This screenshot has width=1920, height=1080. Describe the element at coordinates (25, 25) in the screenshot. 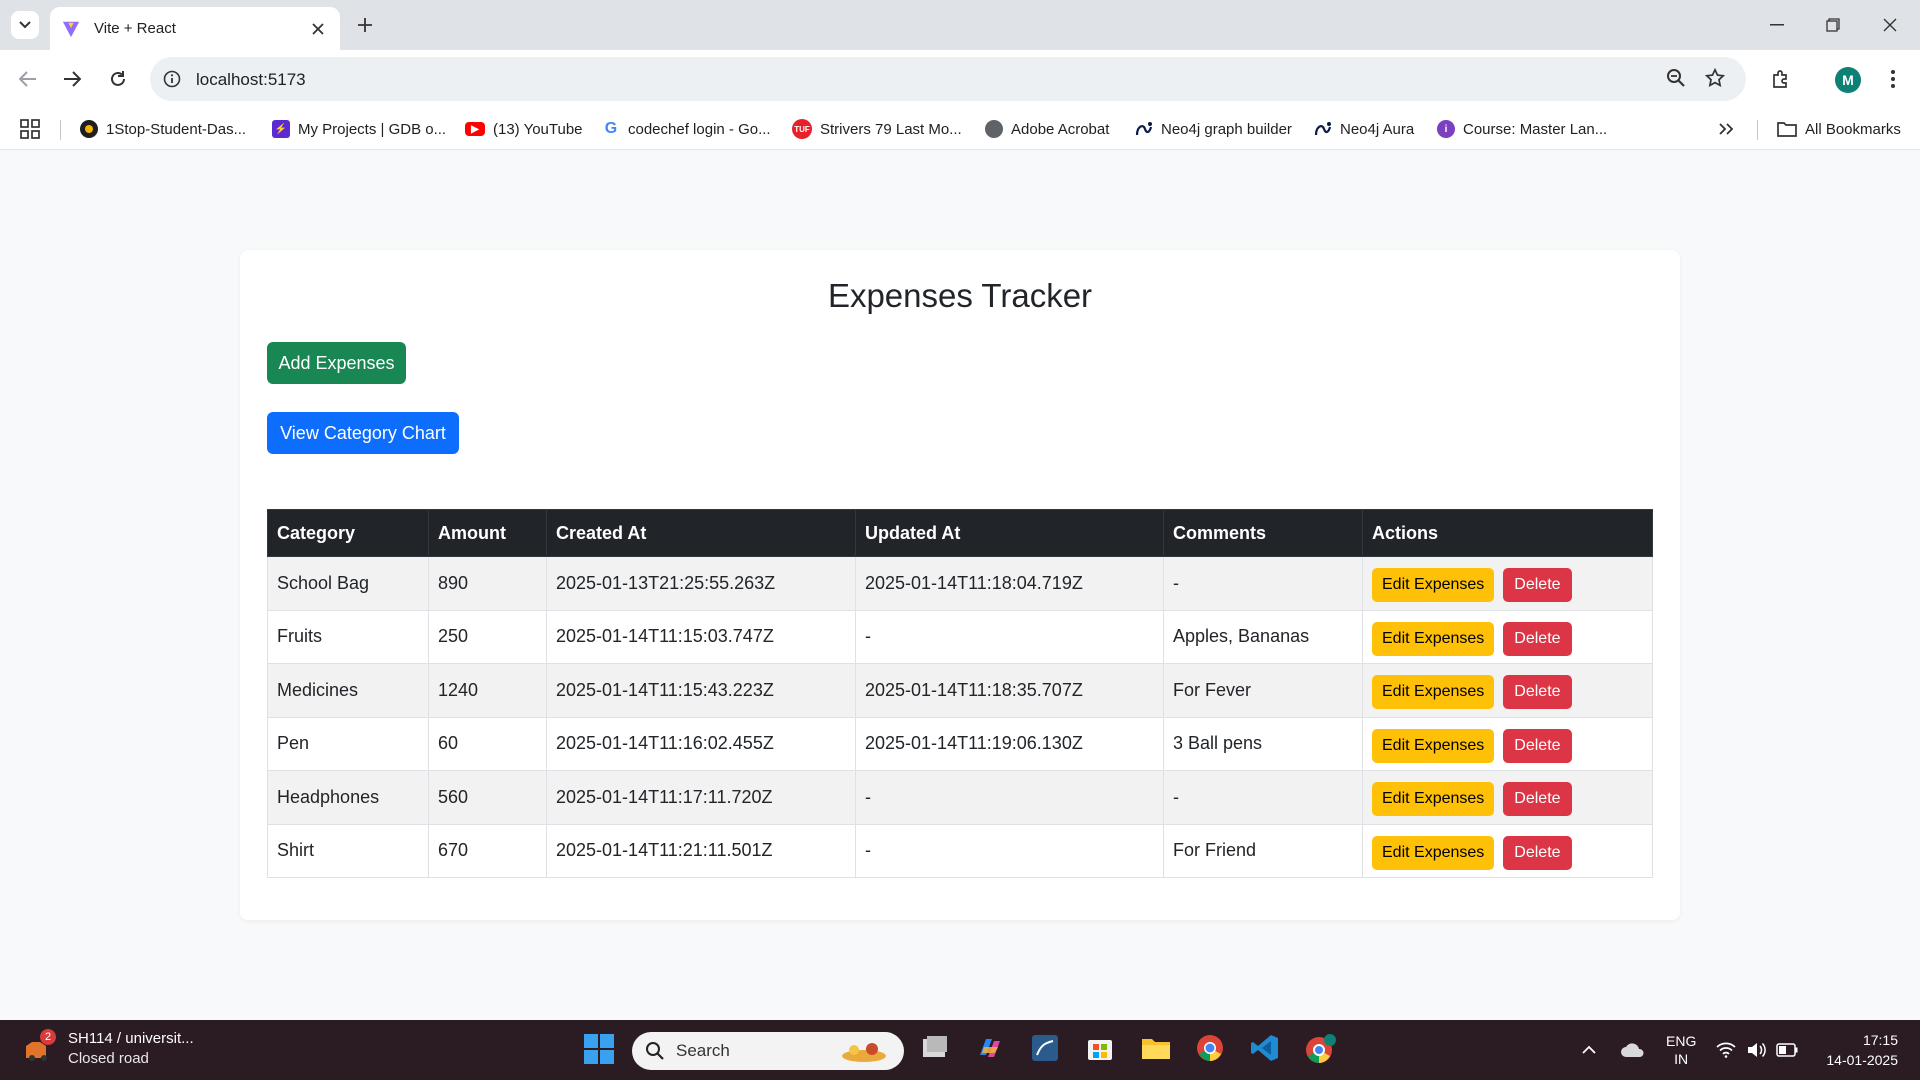

I see `tab-search-button` at that location.